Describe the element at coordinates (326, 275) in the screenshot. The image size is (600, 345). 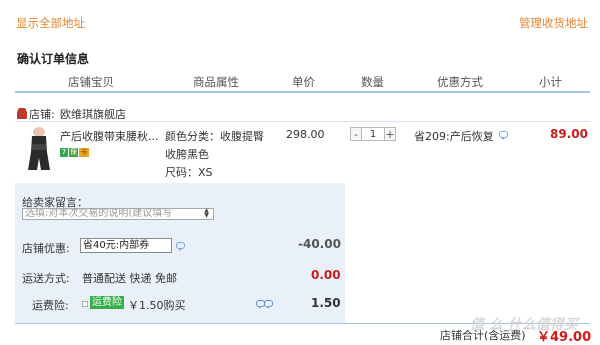
I see `shipping-amount: 0.00` at that location.